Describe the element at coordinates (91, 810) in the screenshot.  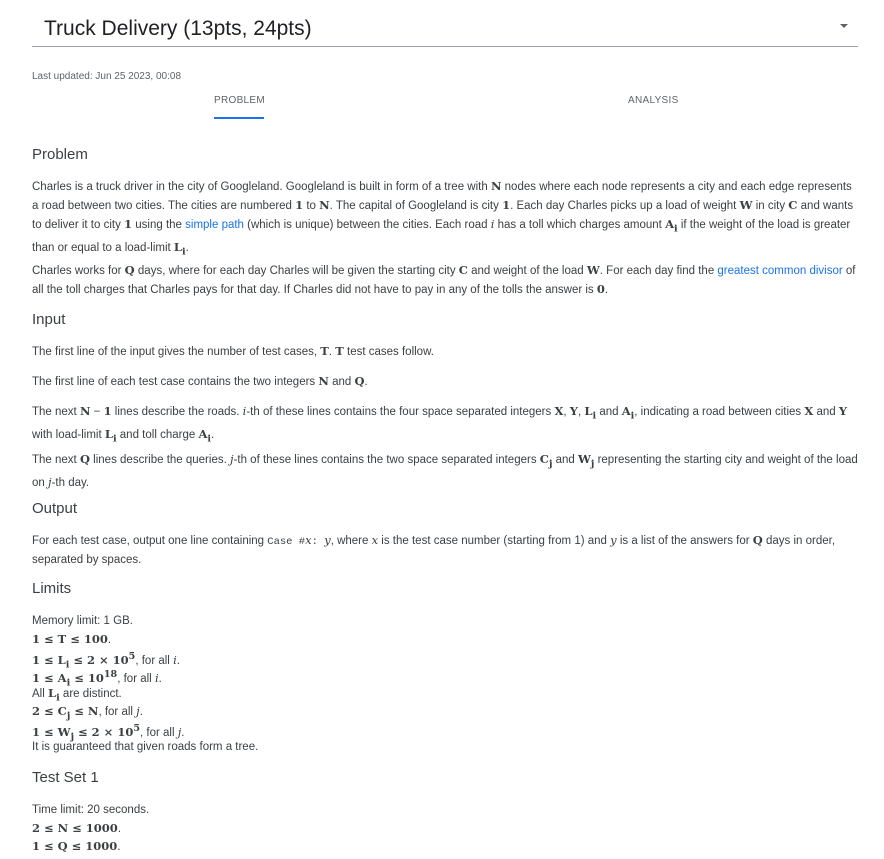
I see `testset1-time: Time limit: 20 seconds.` at that location.